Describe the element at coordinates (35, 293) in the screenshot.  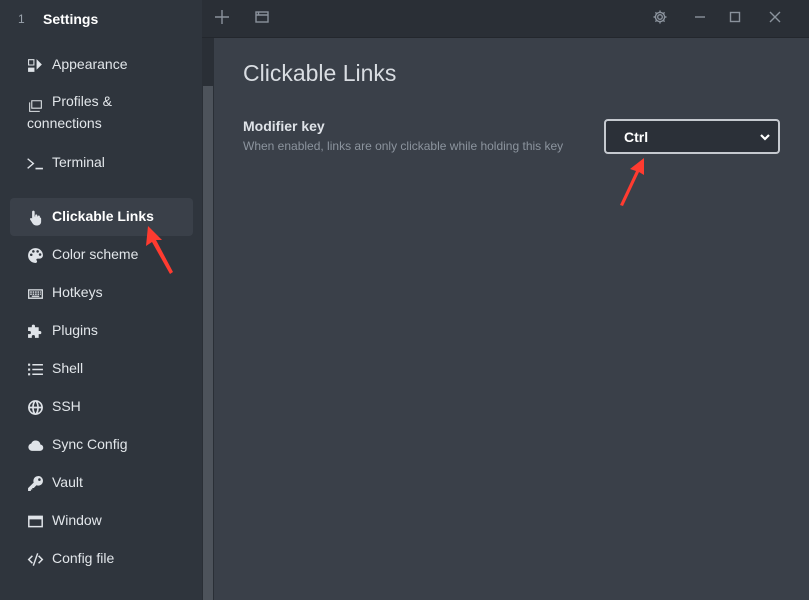
I see `keyboard-icon` at that location.